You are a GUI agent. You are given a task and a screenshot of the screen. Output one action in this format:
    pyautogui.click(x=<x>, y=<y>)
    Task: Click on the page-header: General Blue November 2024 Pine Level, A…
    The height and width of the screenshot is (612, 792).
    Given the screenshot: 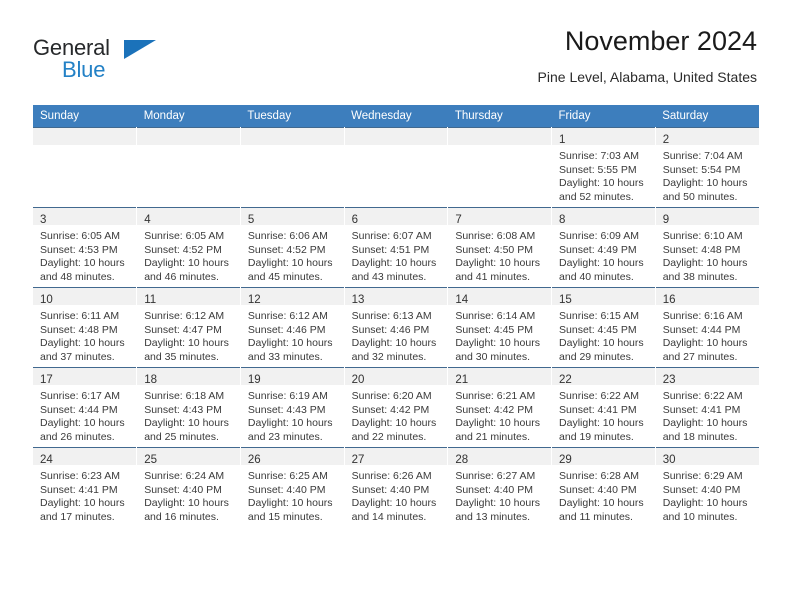 What is the action you would take?
    pyautogui.click(x=395, y=60)
    